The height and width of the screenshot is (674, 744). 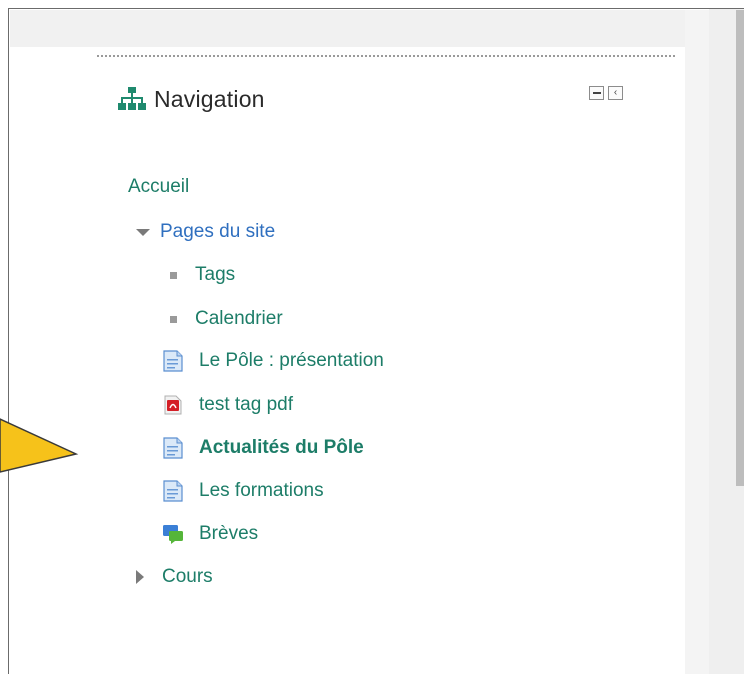 I want to click on collapsed-triangle-icon, so click(x=140, y=577).